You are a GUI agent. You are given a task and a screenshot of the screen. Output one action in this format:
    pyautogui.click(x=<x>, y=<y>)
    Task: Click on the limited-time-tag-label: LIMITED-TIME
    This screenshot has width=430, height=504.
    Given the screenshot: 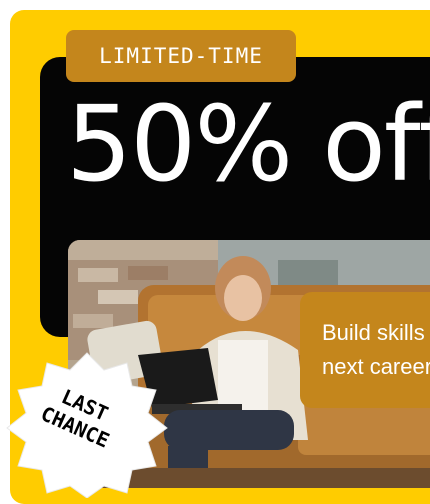 What is the action you would take?
    pyautogui.click(x=181, y=56)
    